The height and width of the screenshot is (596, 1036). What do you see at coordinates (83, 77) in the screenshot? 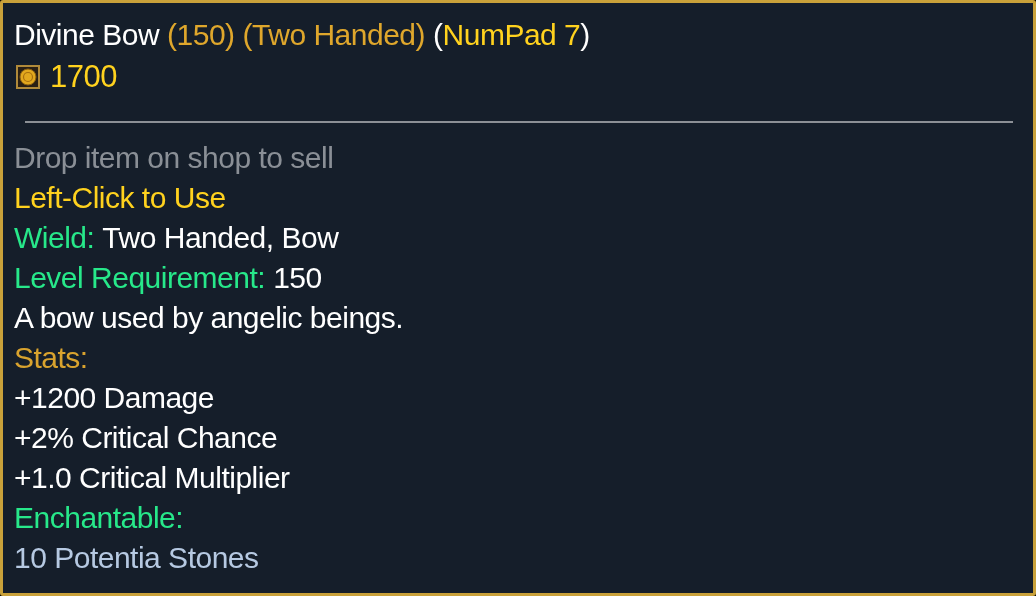
I see `price-text: 1700` at bounding box center [83, 77].